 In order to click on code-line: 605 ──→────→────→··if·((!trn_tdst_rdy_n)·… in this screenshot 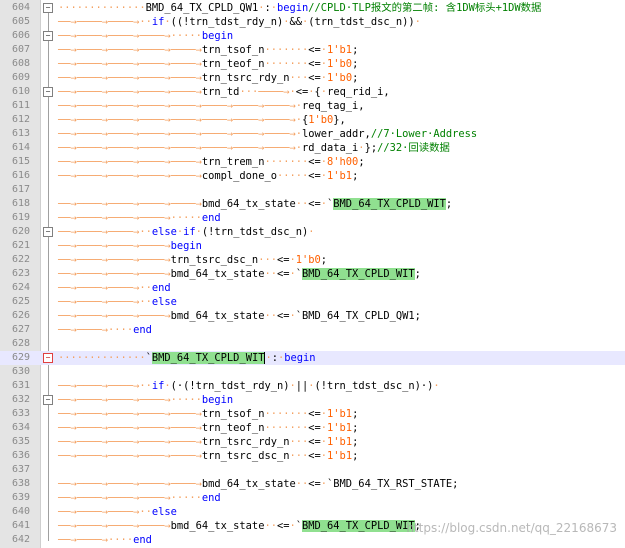, I will do `click(312, 22)`.